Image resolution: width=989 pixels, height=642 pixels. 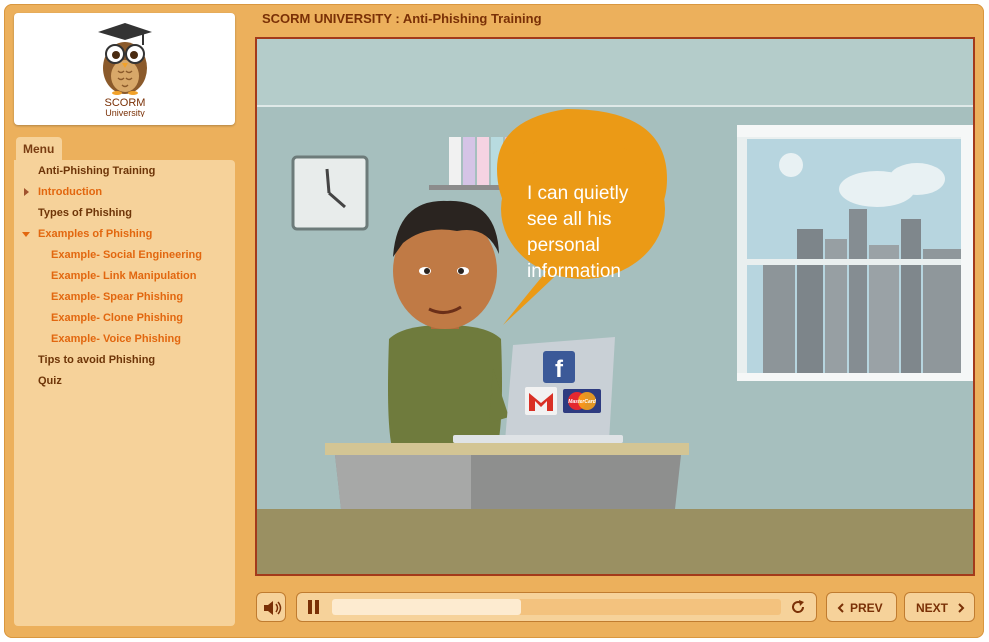 What do you see at coordinates (96, 171) in the screenshot?
I see `menu-item-anti-phishing-training: Anti-Phishing Training` at bounding box center [96, 171].